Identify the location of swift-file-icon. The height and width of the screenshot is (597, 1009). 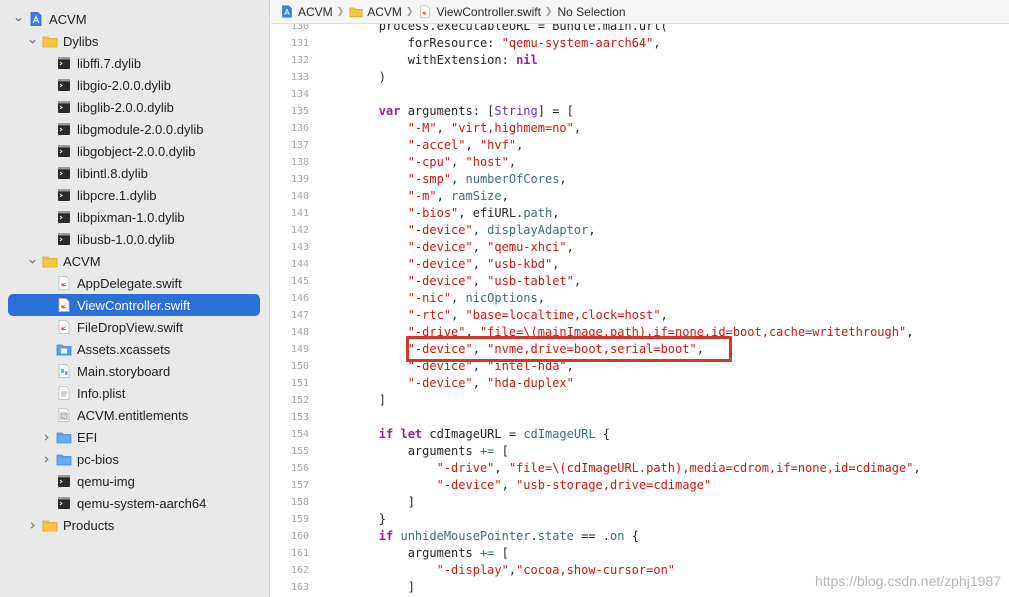
(64, 327).